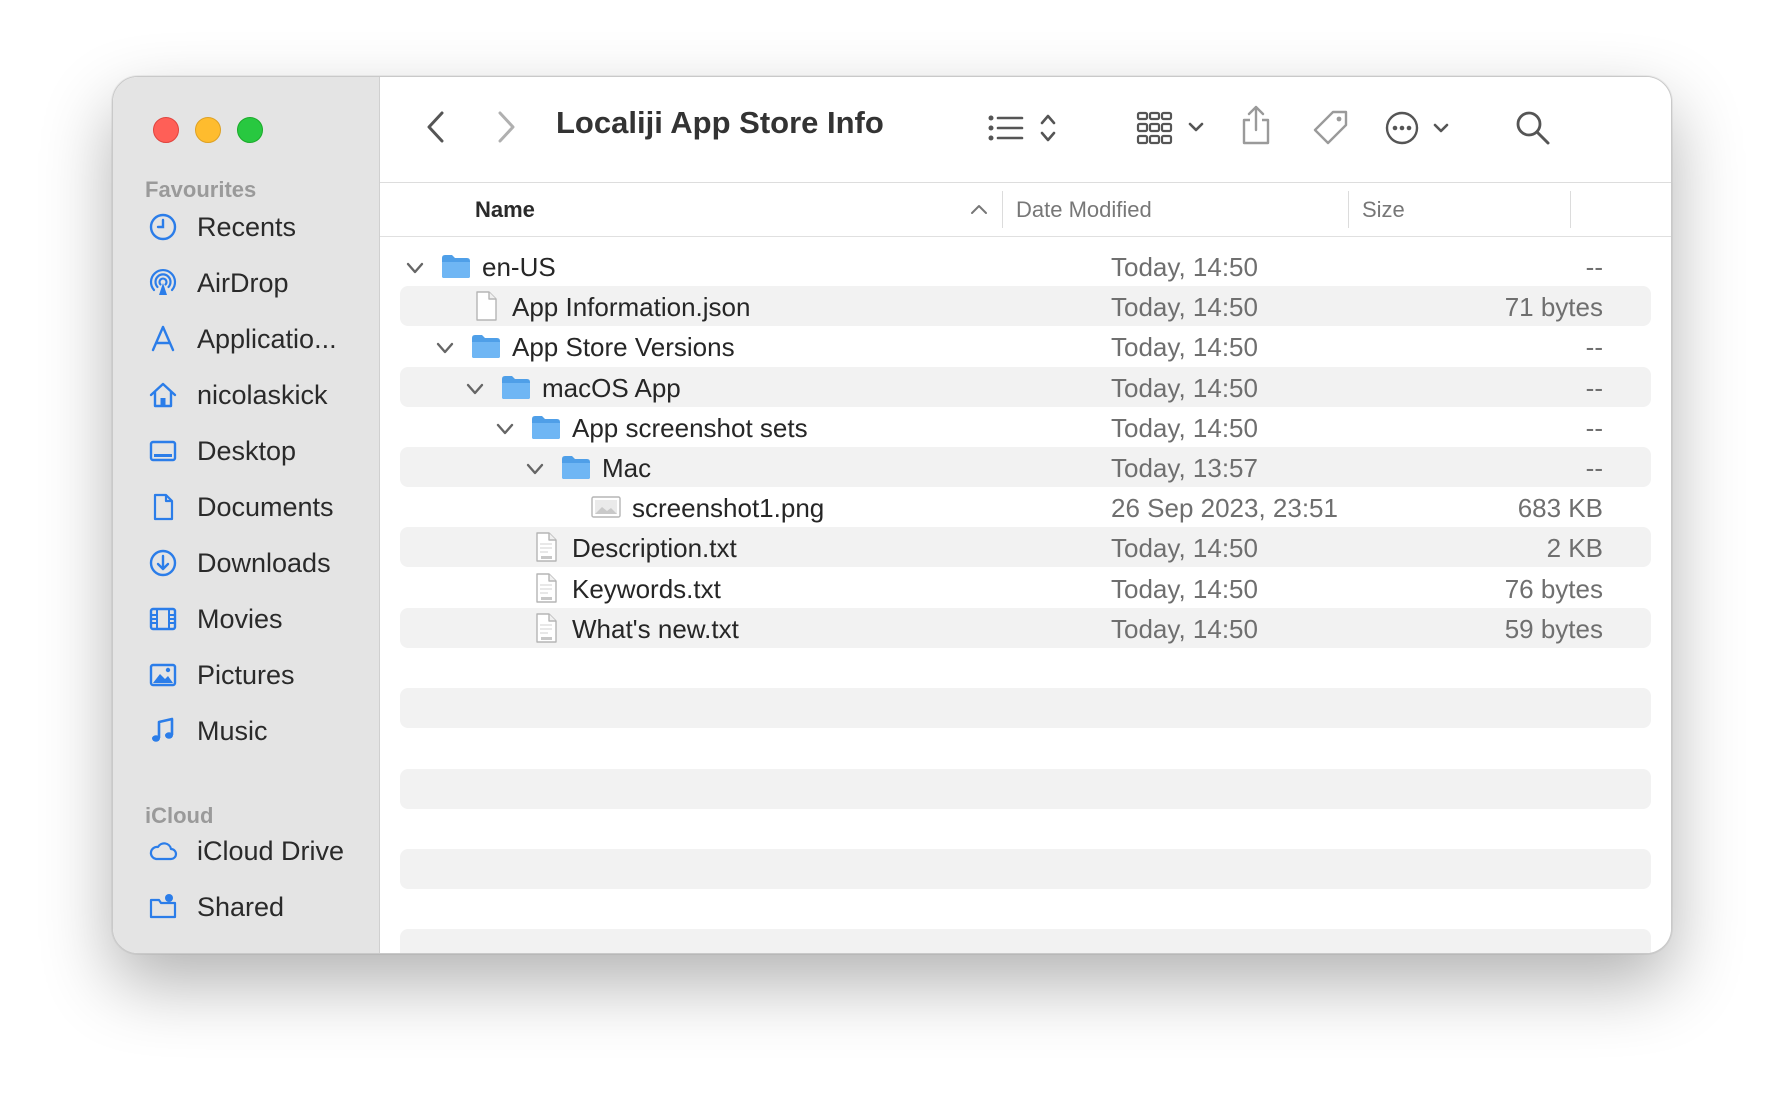 This screenshot has height=1096, width=1778. Describe the element at coordinates (1553, 628) in the screenshot. I see `file-size: 59 bytes` at that location.